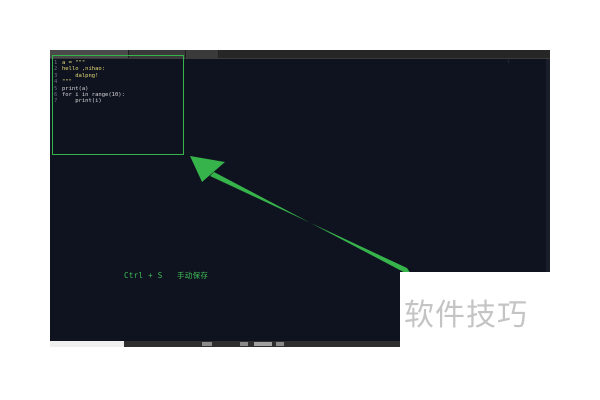 The width and height of the screenshot is (600, 400). What do you see at coordinates (311, 224) in the screenshot?
I see `arrow-shaft` at bounding box center [311, 224].